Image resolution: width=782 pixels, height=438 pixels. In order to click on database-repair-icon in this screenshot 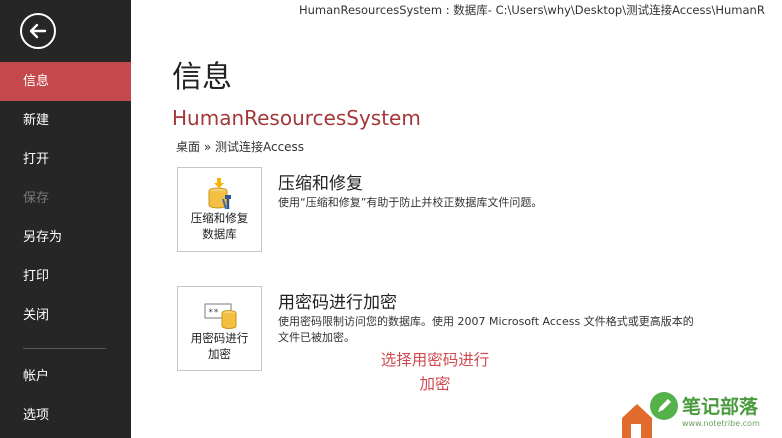, I will do `click(219, 194)`.